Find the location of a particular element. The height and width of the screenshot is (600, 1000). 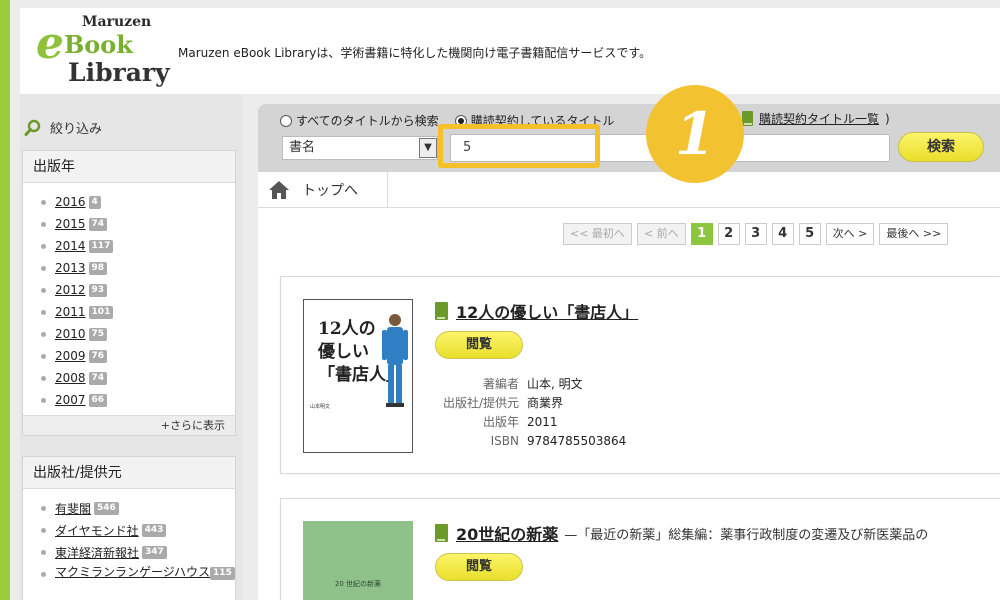

meta-value: 山本, 明文 is located at coordinates (555, 384).